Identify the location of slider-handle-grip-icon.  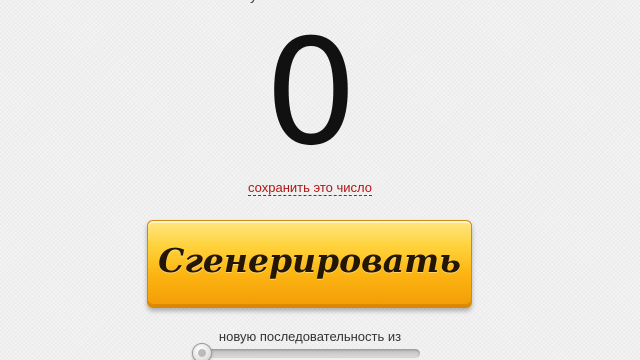
(202, 353).